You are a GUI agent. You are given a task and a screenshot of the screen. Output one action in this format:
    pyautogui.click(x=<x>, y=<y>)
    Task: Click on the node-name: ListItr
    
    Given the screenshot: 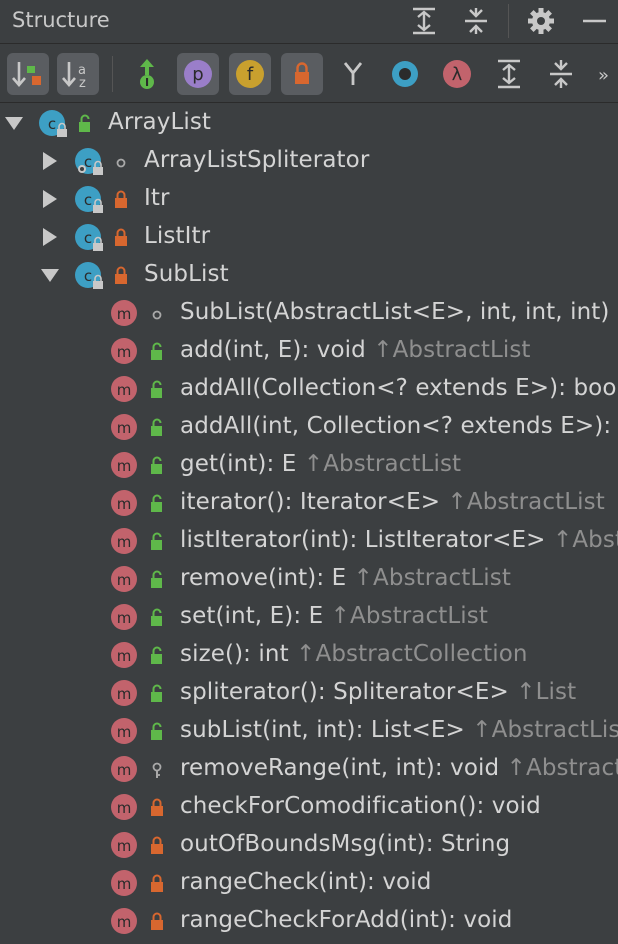 What is the action you would take?
    pyautogui.click(x=177, y=236)
    